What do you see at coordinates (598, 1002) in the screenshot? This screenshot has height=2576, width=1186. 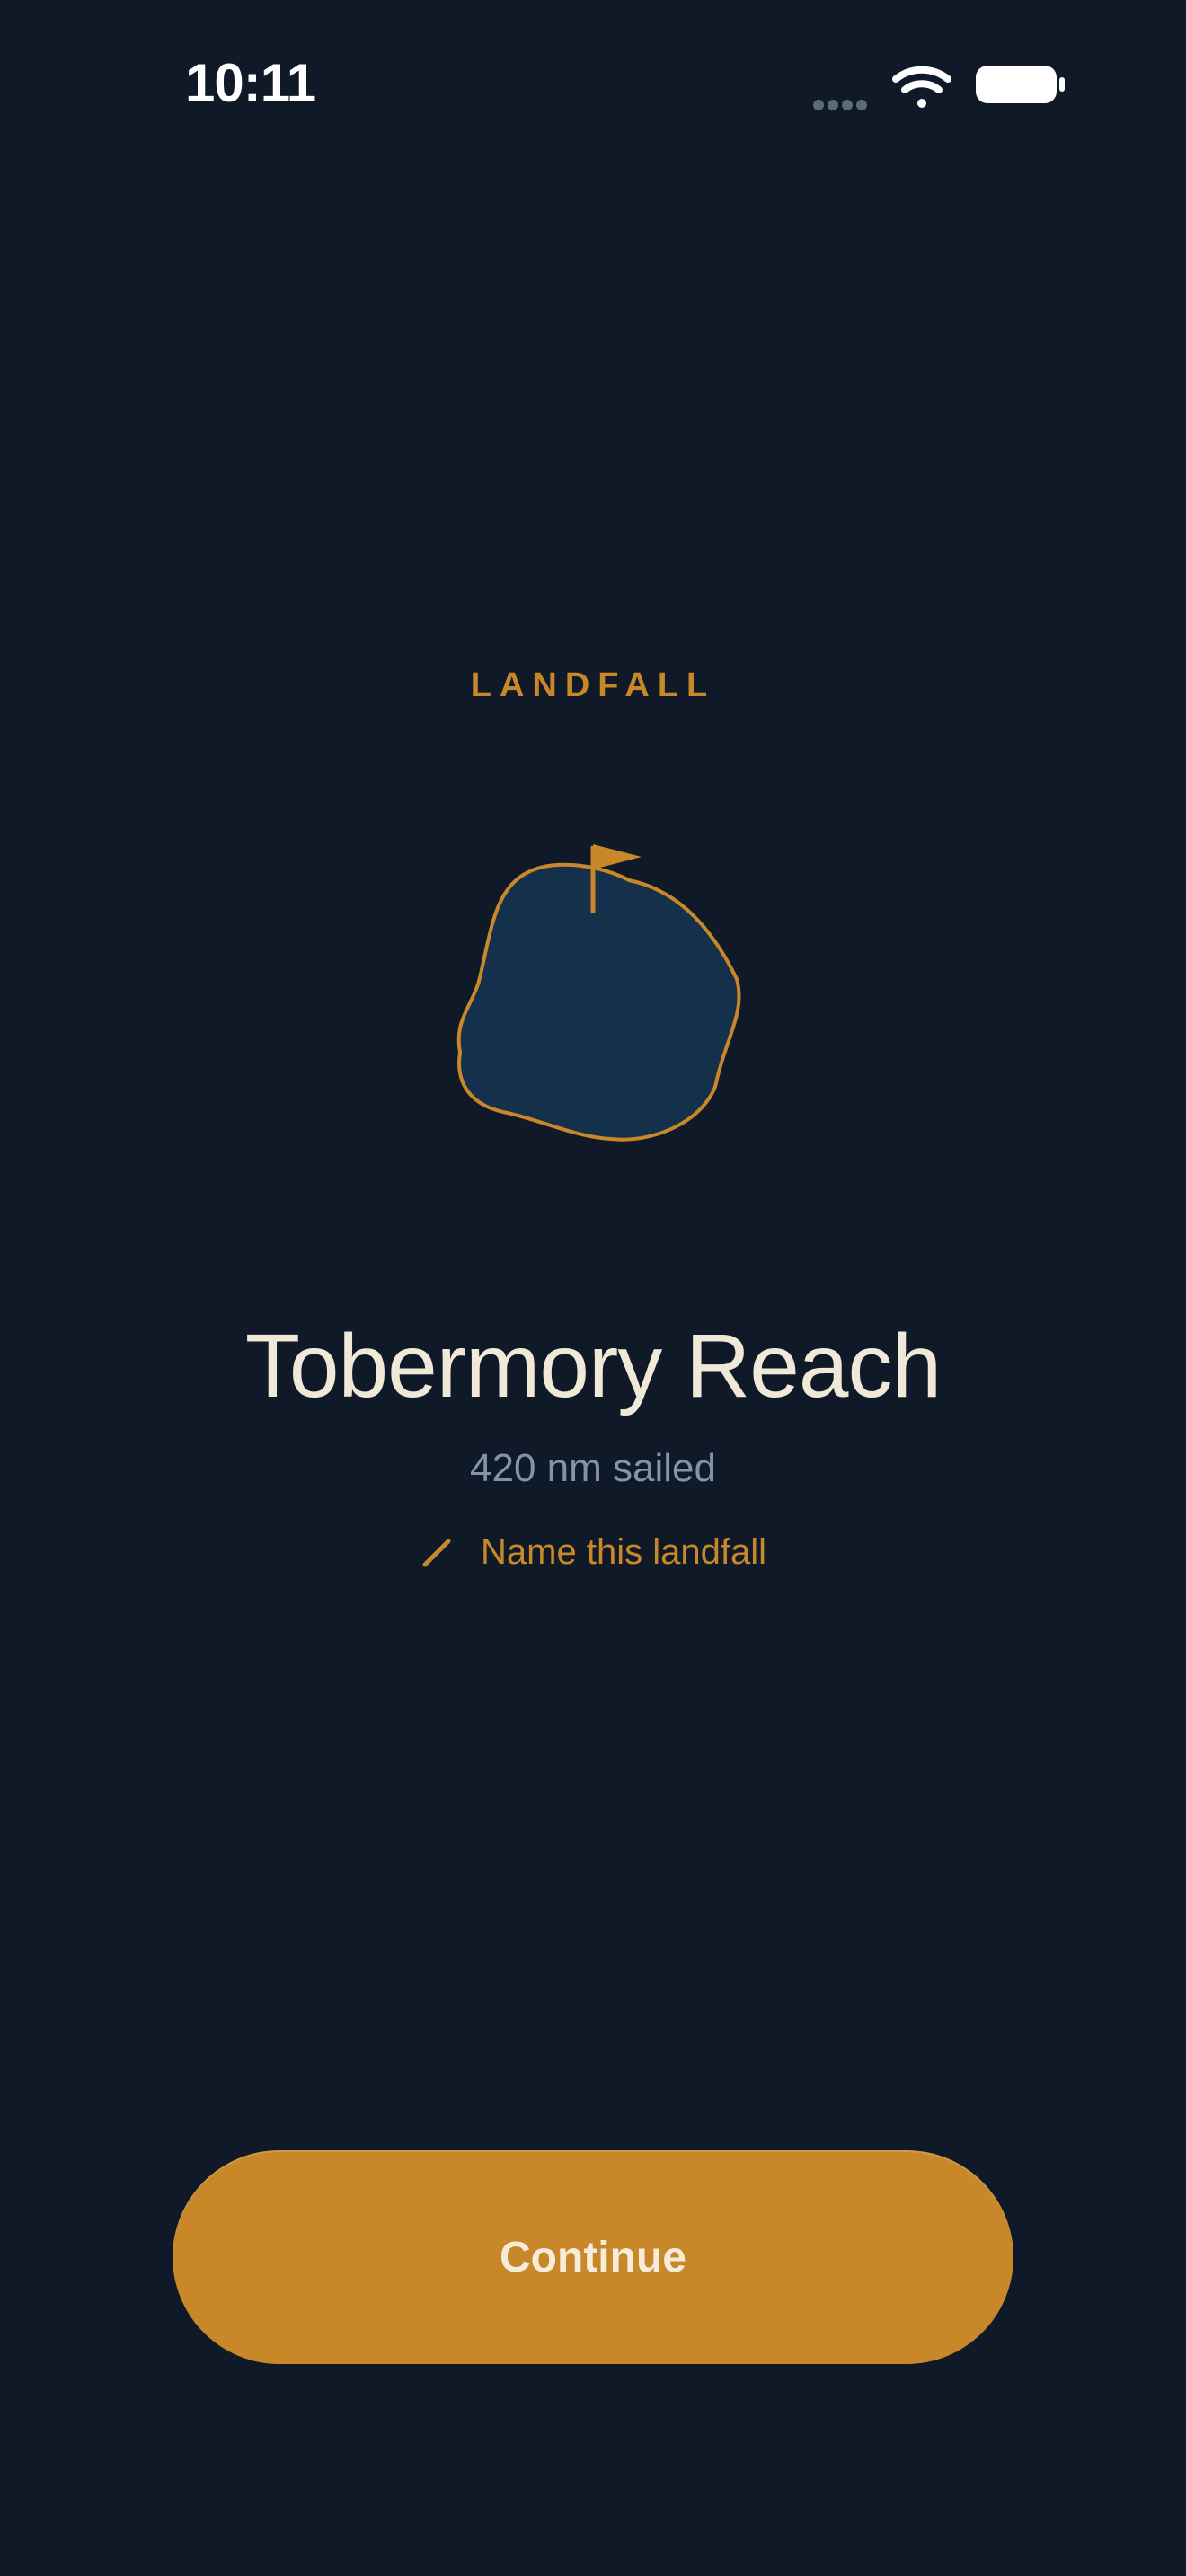 I see `island-shape` at bounding box center [598, 1002].